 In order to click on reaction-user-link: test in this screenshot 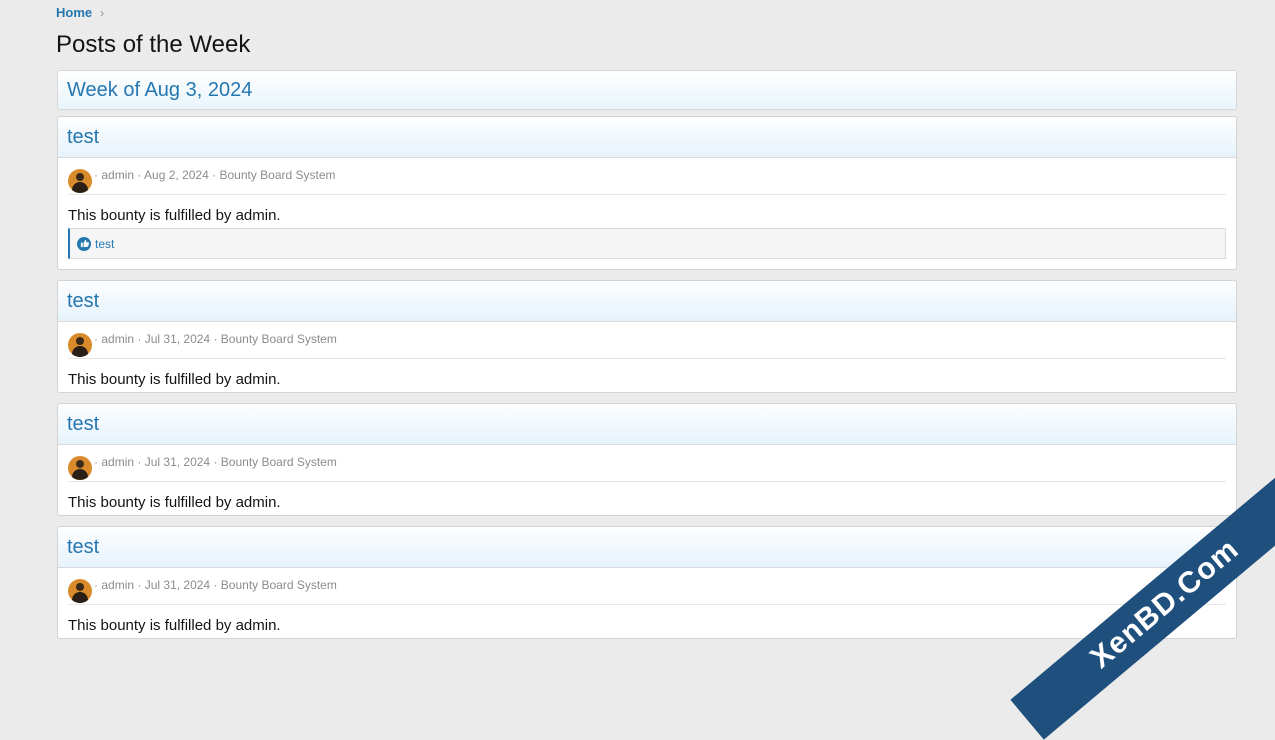, I will do `click(104, 244)`.